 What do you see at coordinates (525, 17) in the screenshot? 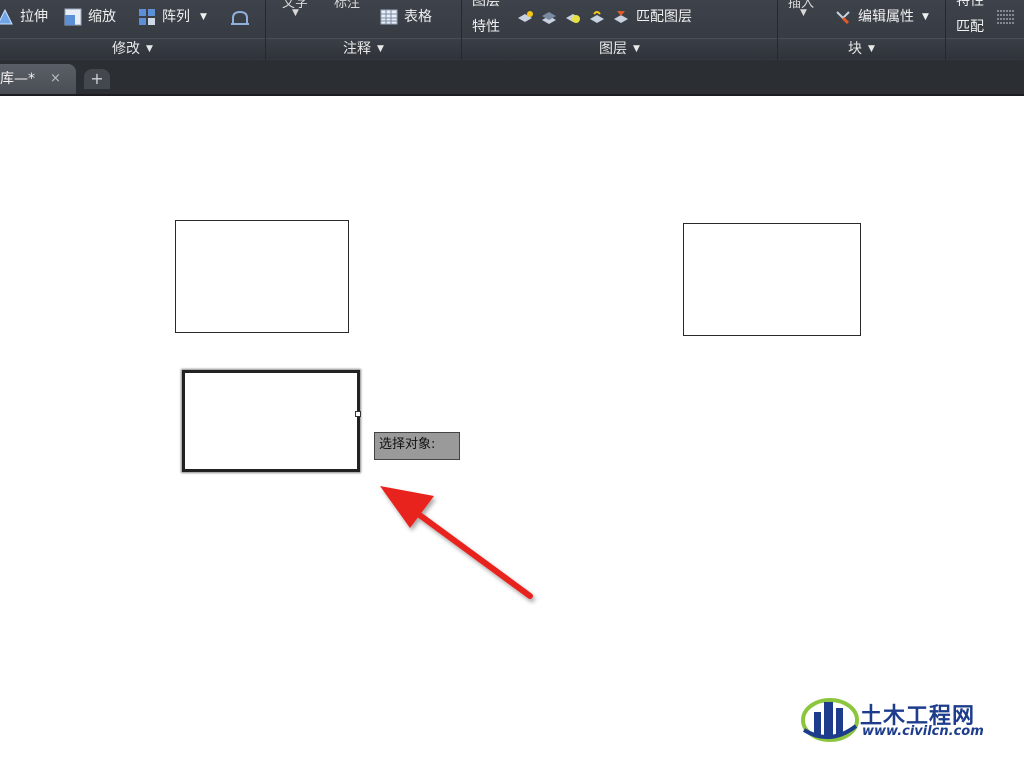
I see `layer-on-icon` at bounding box center [525, 17].